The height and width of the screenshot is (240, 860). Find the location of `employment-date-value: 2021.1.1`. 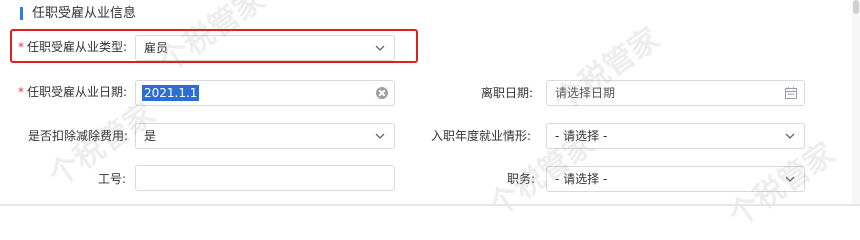

employment-date-value: 2021.1.1 is located at coordinates (171, 93).